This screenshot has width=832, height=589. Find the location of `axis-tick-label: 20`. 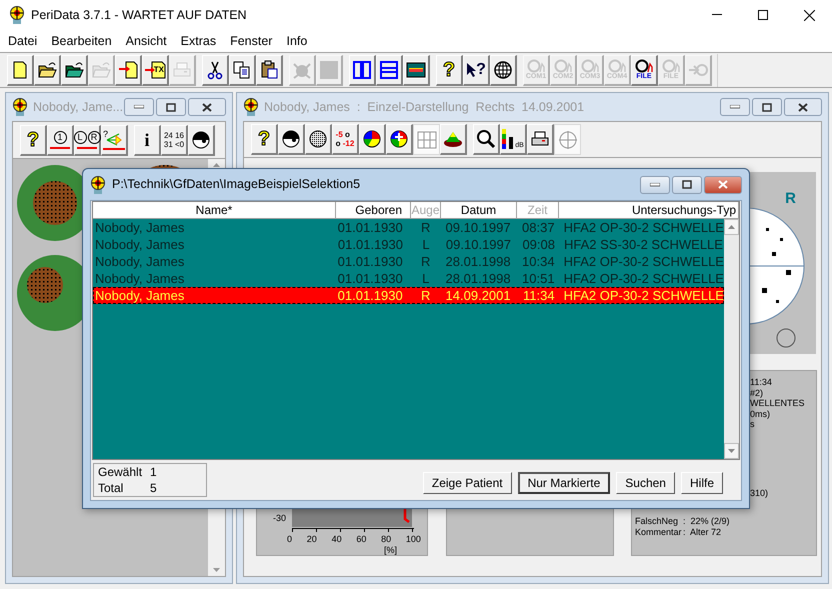

axis-tick-label: 20 is located at coordinates (311, 539).